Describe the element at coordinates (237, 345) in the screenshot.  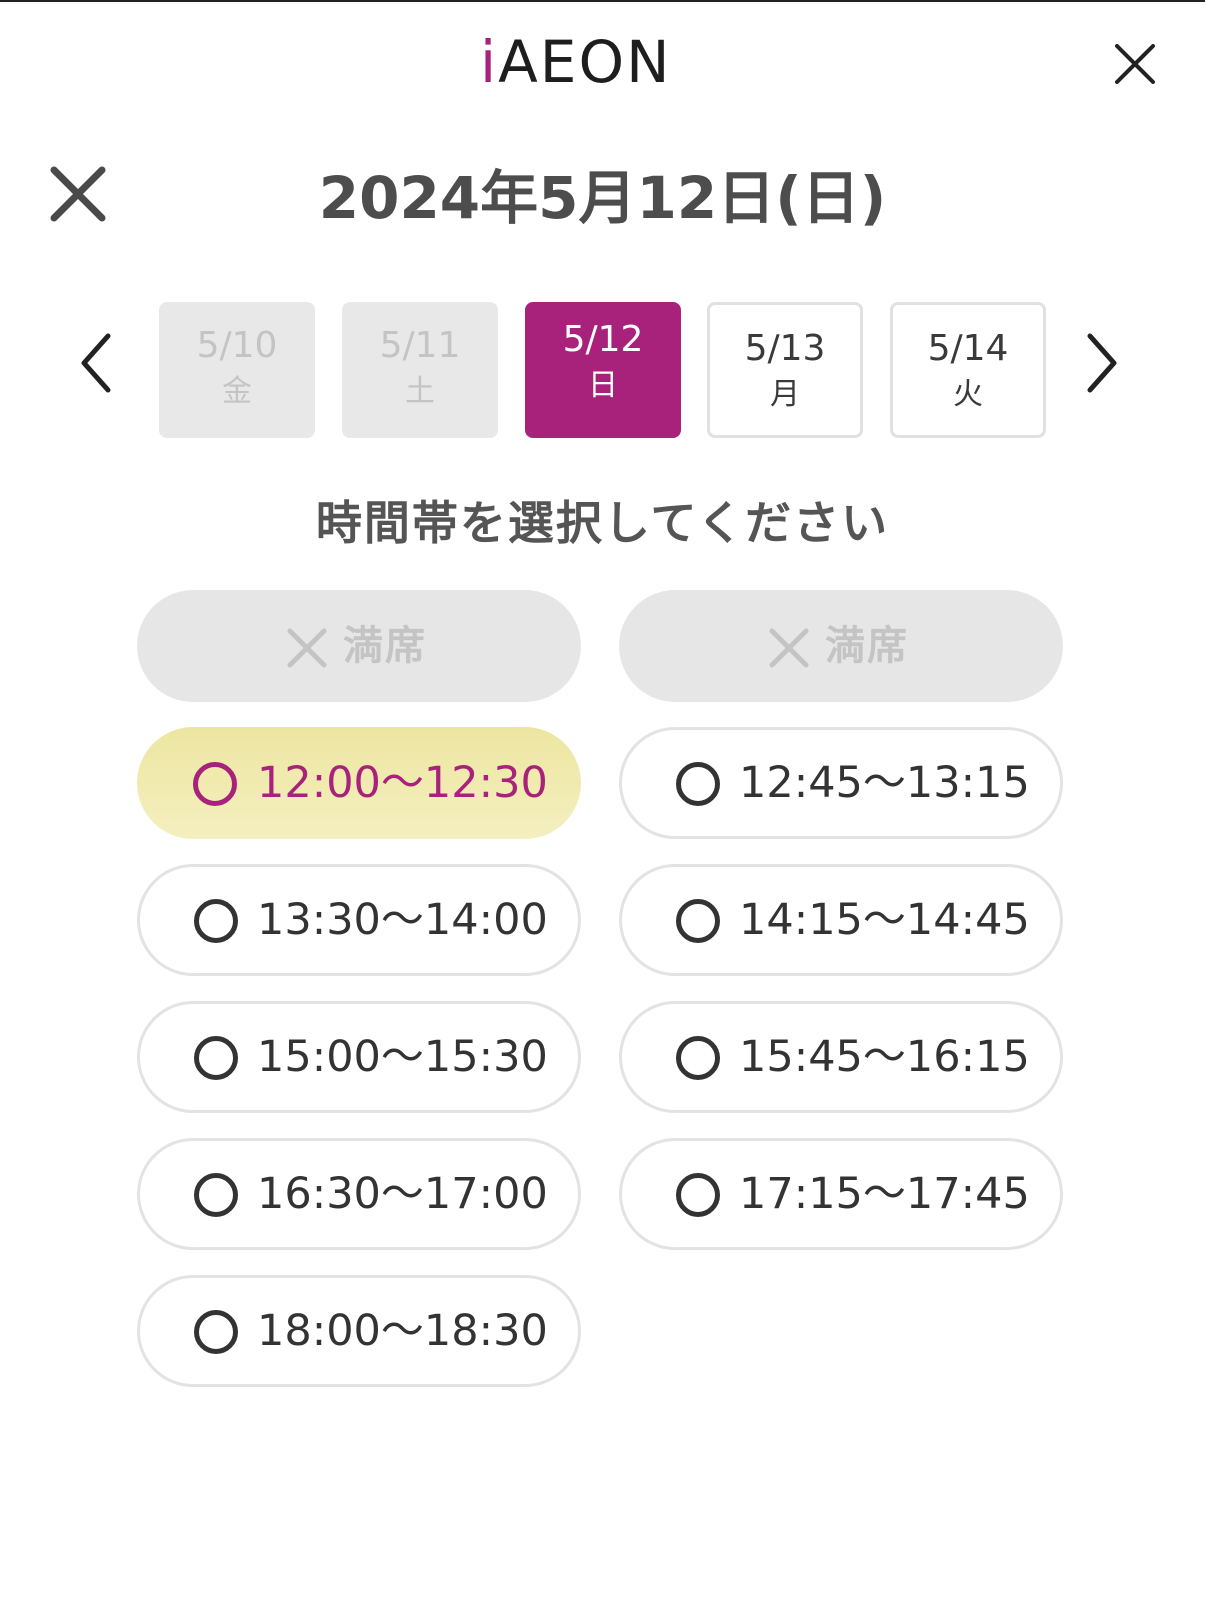
I see `date-label: 5/10` at that location.